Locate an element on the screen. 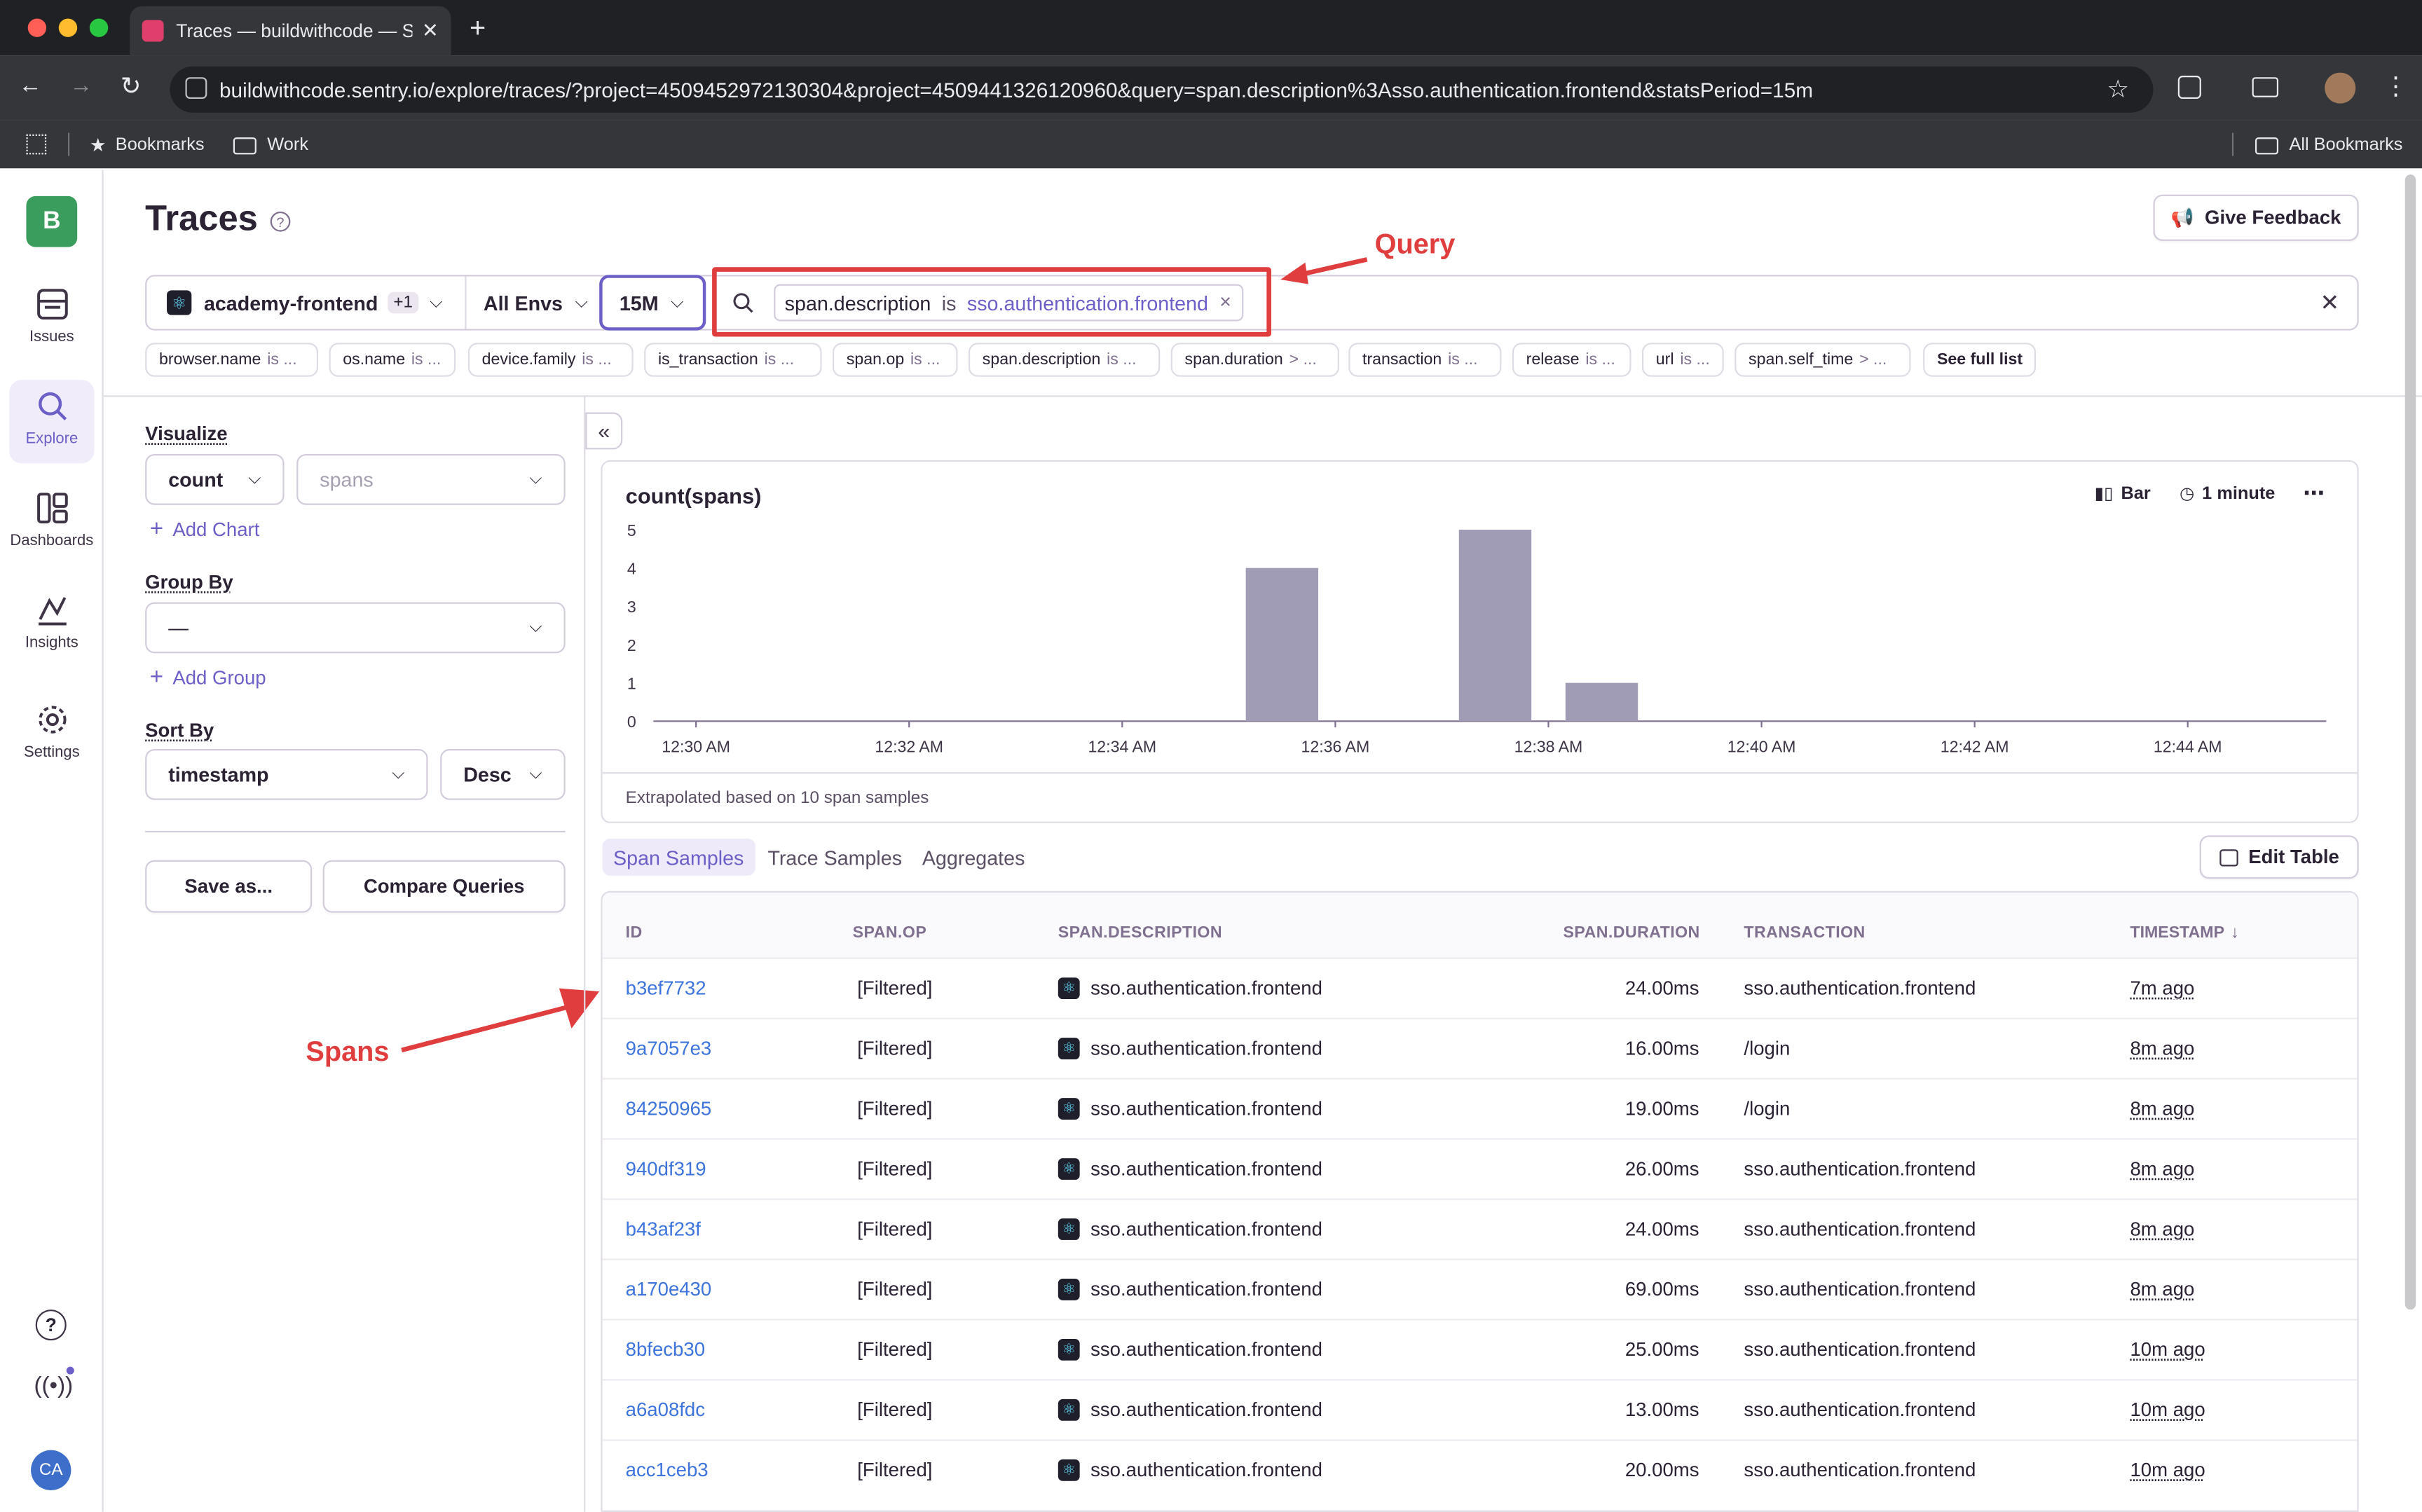 The image size is (2422, 1512). megaphone-icon: 📢 is located at coordinates (2182, 218).